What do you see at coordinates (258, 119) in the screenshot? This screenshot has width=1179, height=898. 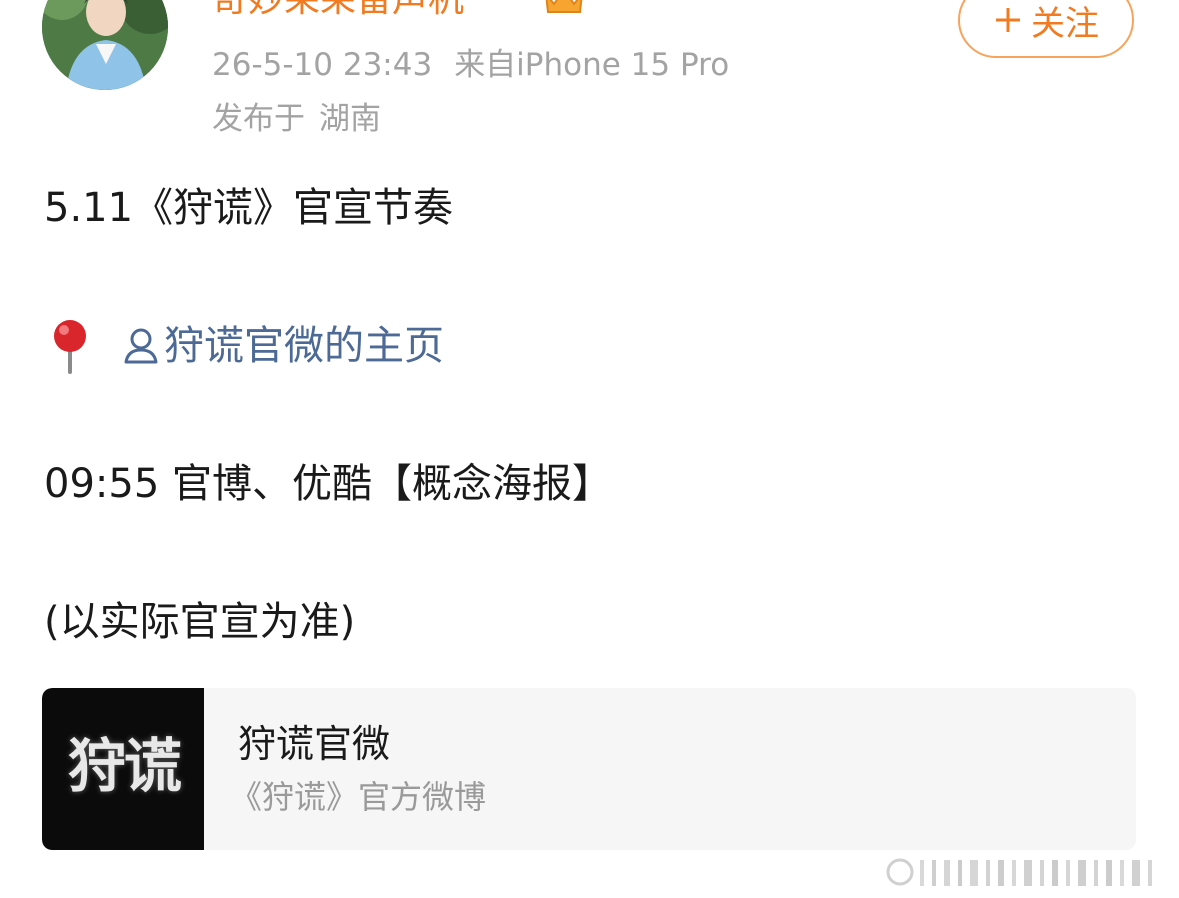 I see `location-prefix: 发布于` at bounding box center [258, 119].